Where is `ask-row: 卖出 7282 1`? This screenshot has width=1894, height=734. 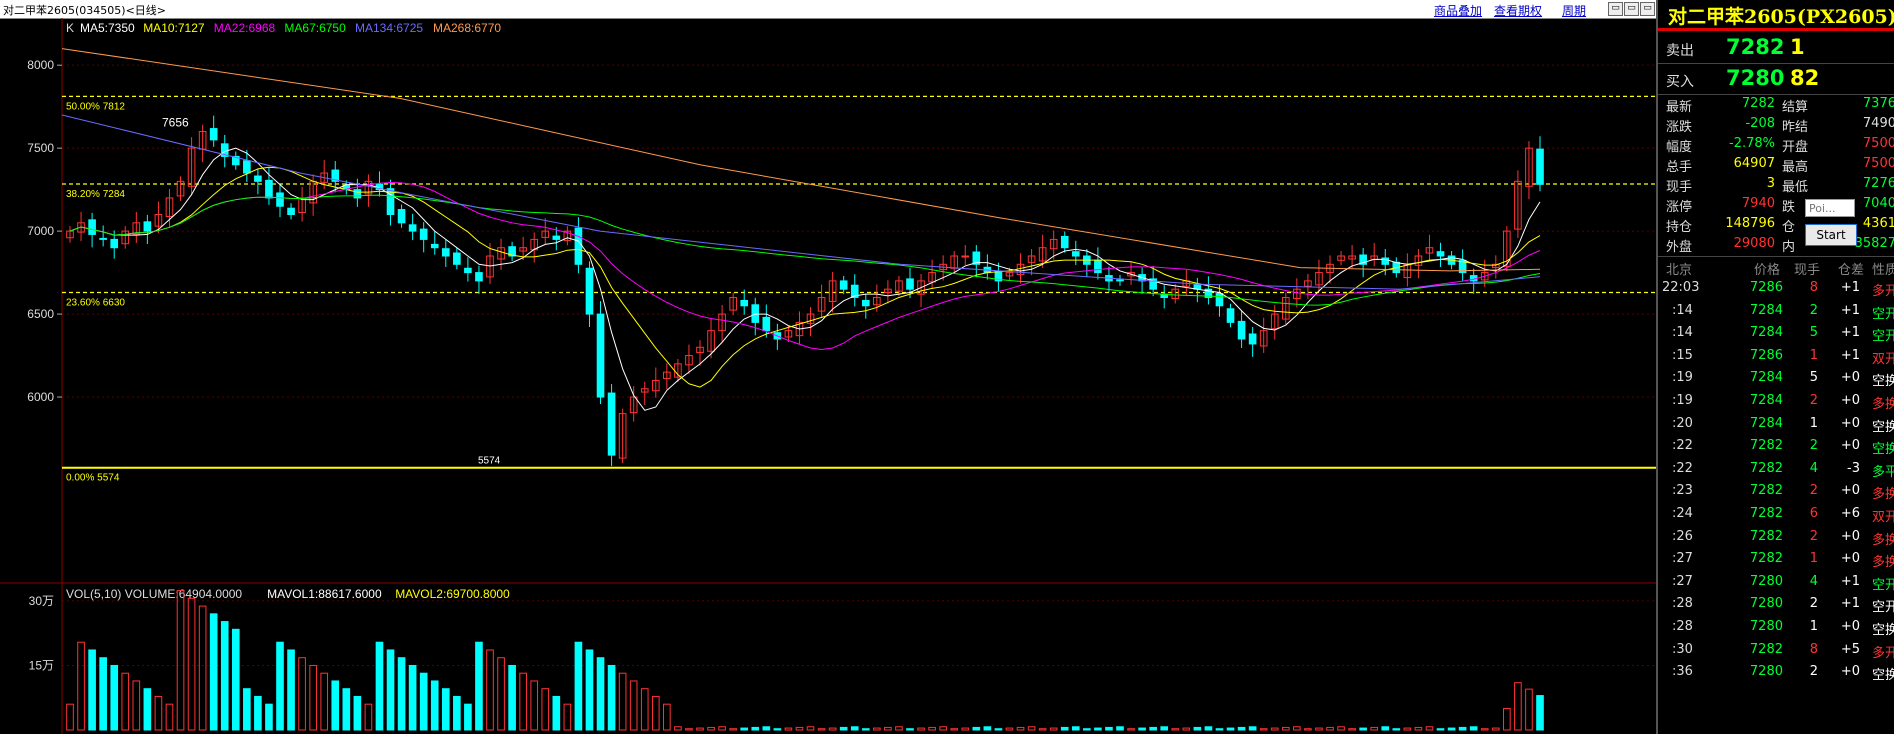
ask-row: 卖出 7282 1 is located at coordinates (1776, 47).